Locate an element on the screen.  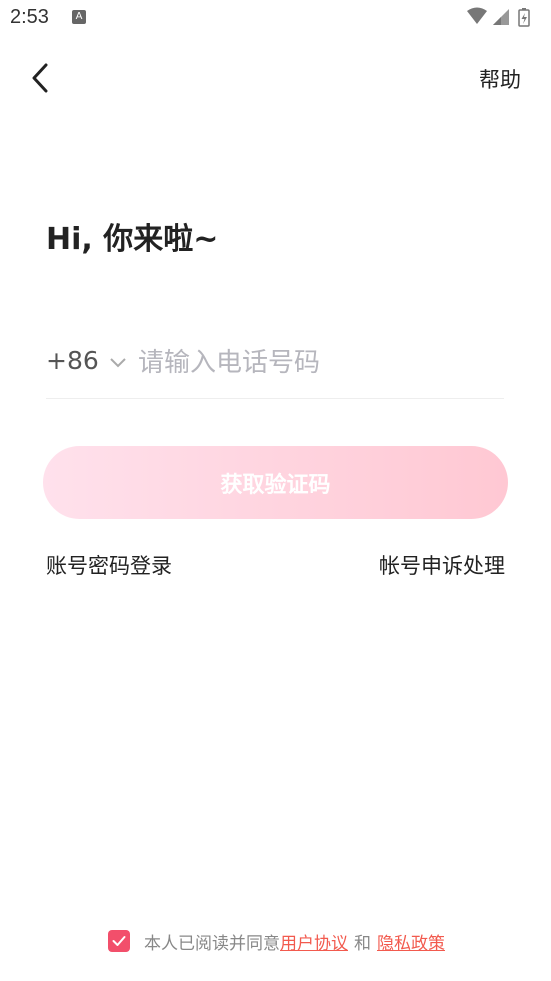
a-icon: A is located at coordinates (79, 17).